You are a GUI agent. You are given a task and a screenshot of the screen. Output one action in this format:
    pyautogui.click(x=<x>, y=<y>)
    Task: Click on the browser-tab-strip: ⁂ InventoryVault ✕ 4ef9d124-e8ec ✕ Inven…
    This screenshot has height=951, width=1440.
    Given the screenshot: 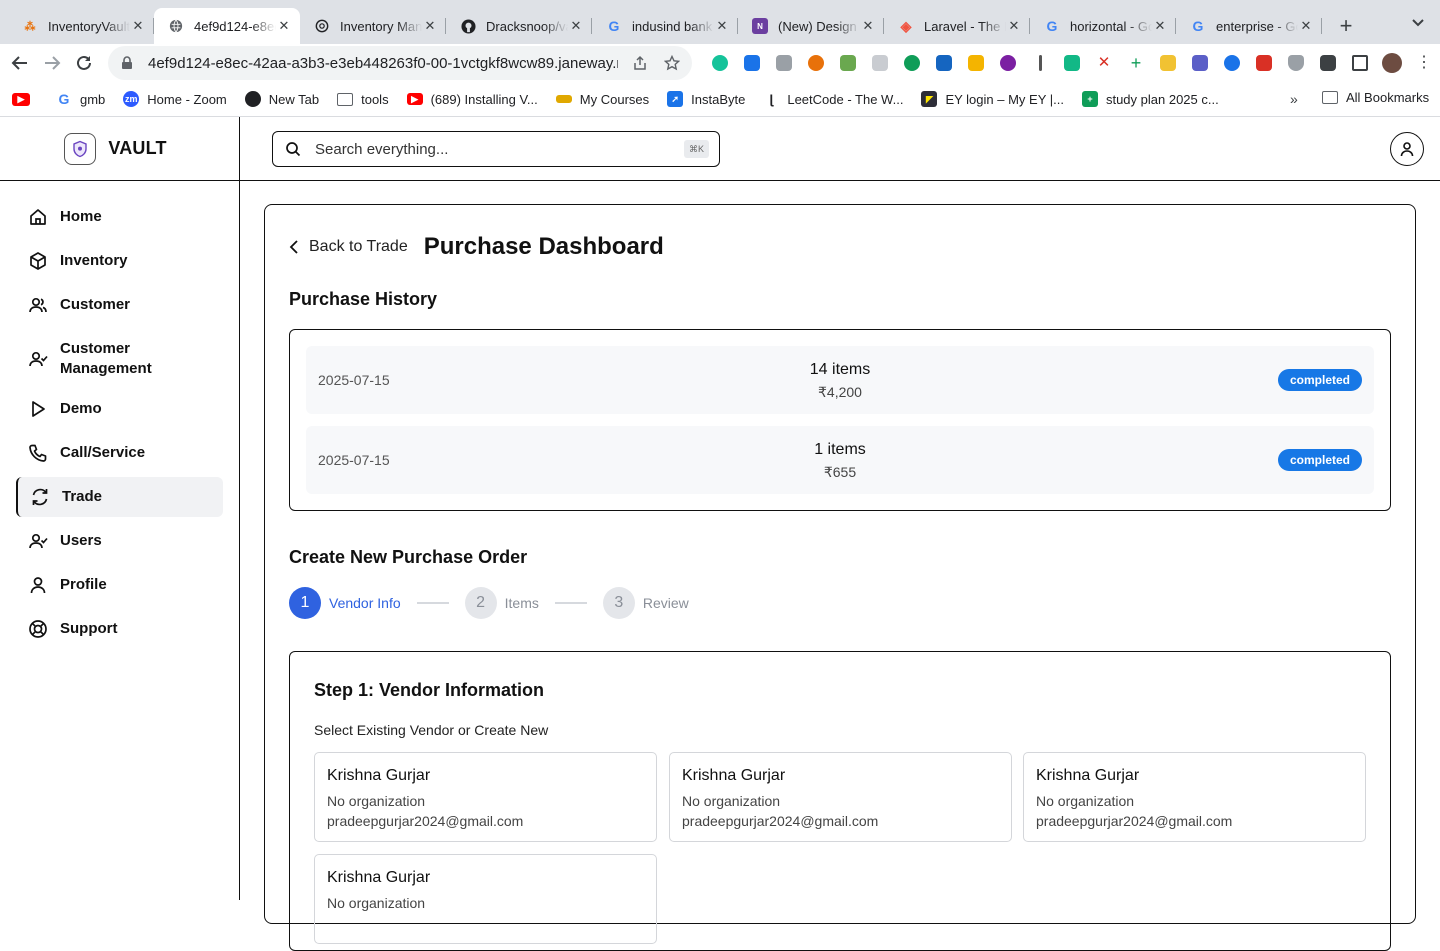 What is the action you would take?
    pyautogui.click(x=720, y=22)
    